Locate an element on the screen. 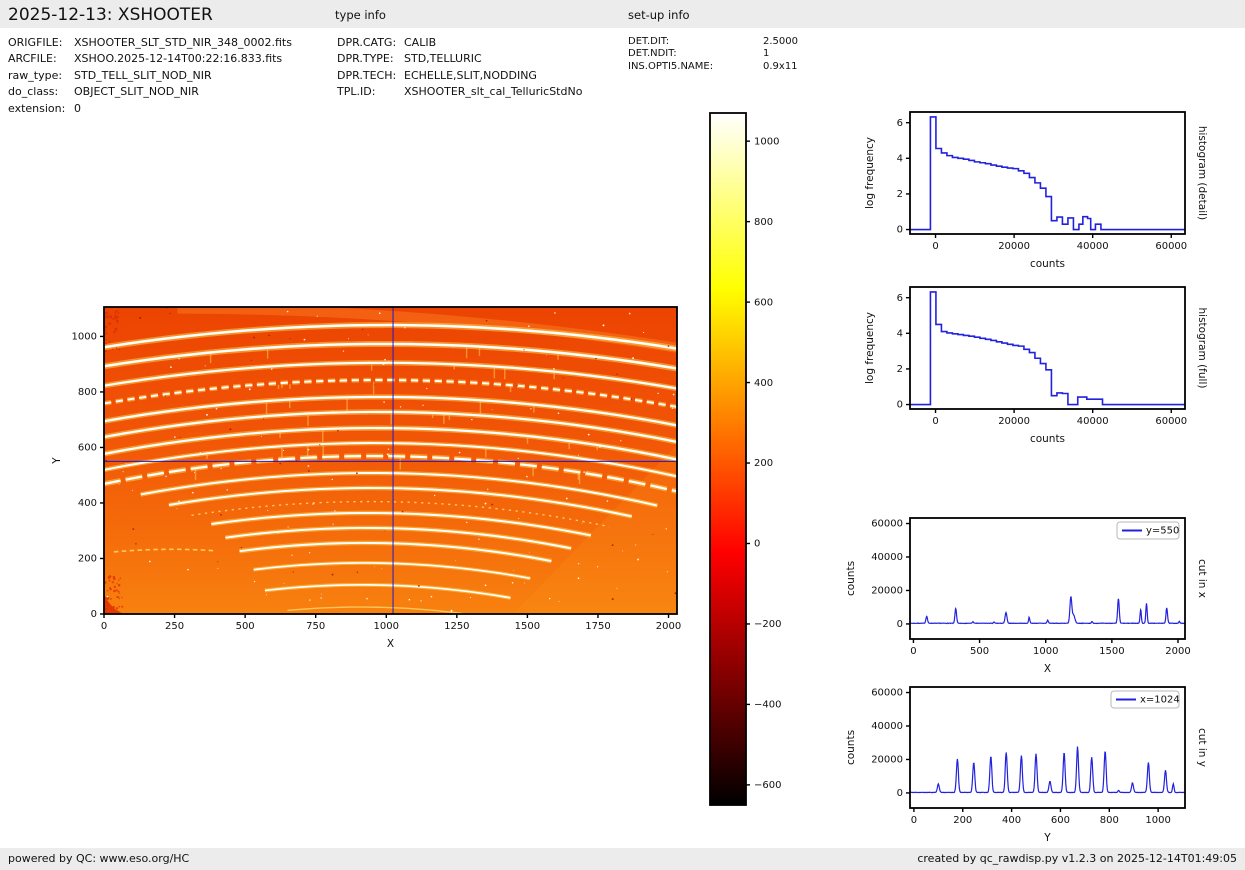 This screenshot has width=1245, height=870. svg-text: histogram (full) is located at coordinates (1202, 348).